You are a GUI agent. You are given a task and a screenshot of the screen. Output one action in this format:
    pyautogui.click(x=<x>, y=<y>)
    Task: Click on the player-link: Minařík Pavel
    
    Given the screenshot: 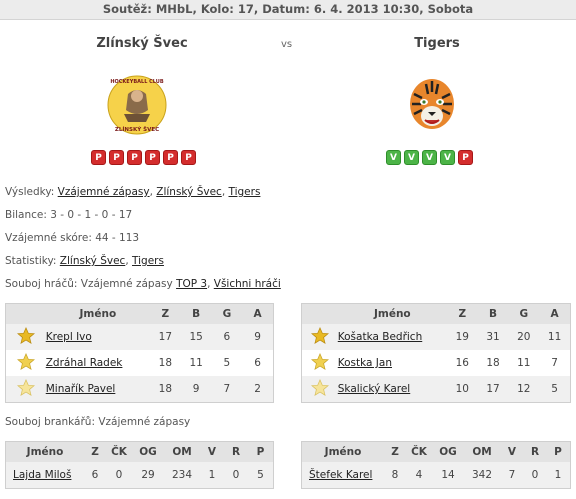 What is the action you would take?
    pyautogui.click(x=81, y=389)
    